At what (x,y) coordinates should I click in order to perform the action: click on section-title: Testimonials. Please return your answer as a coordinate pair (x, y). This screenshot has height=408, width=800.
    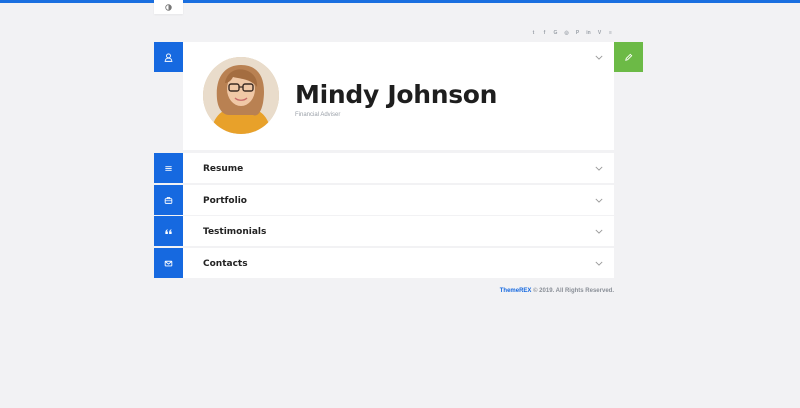
    Looking at the image, I should click on (235, 232).